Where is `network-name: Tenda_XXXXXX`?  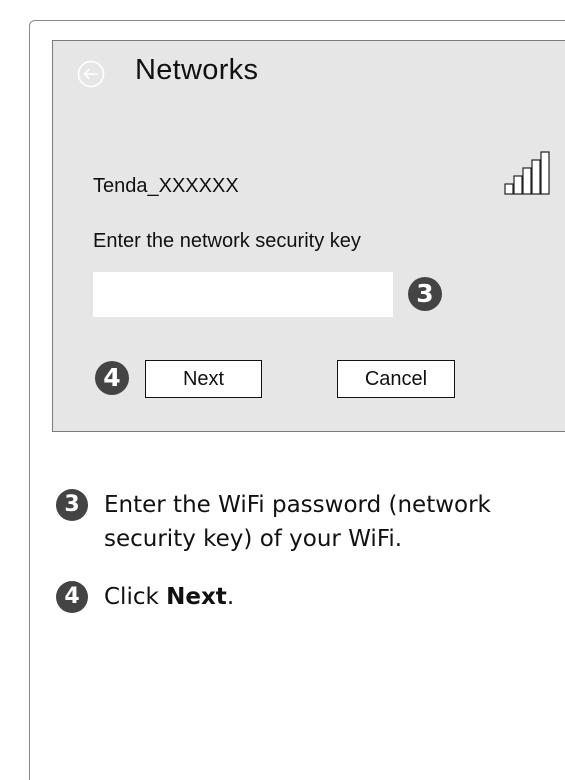 network-name: Tenda_XXXXXX is located at coordinates (166, 186).